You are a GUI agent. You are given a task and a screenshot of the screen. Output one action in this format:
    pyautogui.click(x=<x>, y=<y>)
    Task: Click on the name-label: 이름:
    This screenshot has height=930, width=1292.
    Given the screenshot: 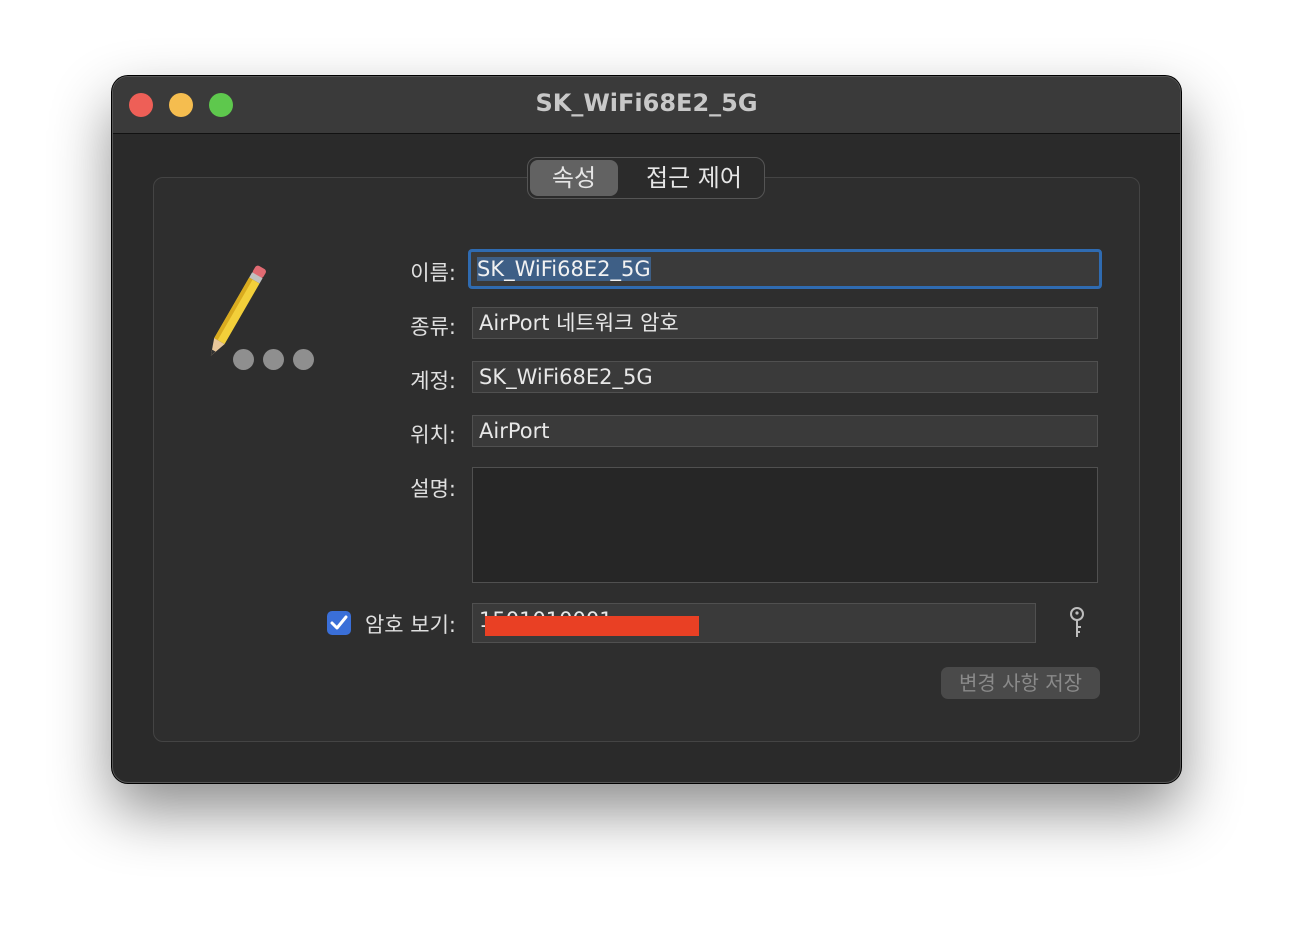 What is the action you would take?
    pyautogui.click(x=433, y=273)
    